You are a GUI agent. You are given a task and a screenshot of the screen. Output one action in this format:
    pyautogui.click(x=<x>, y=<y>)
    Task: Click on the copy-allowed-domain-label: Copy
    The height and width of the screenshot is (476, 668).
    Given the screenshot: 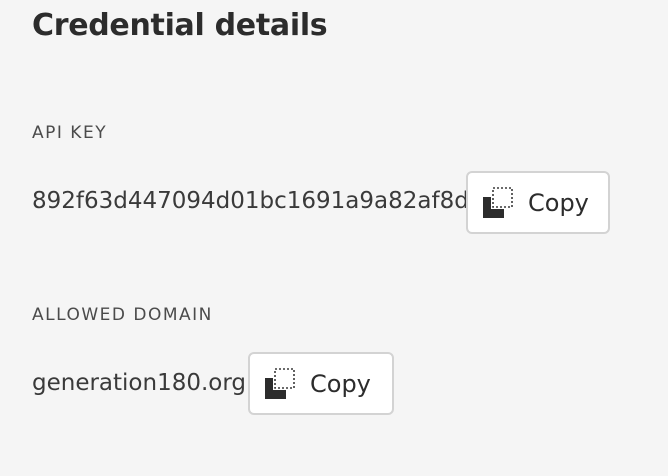 What is the action you would take?
    pyautogui.click(x=340, y=384)
    